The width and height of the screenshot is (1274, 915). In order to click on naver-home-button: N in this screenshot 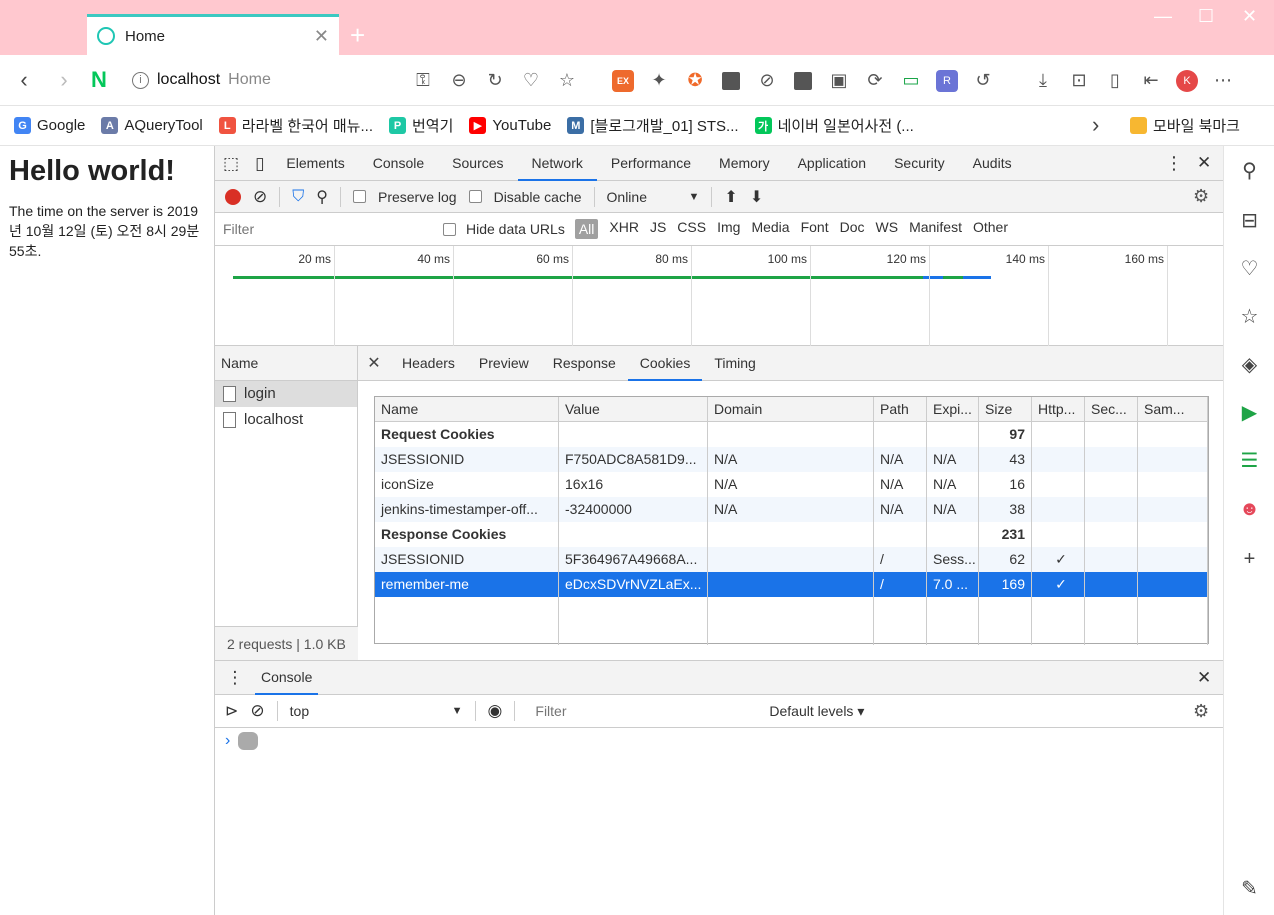, I will do `click(99, 80)`.